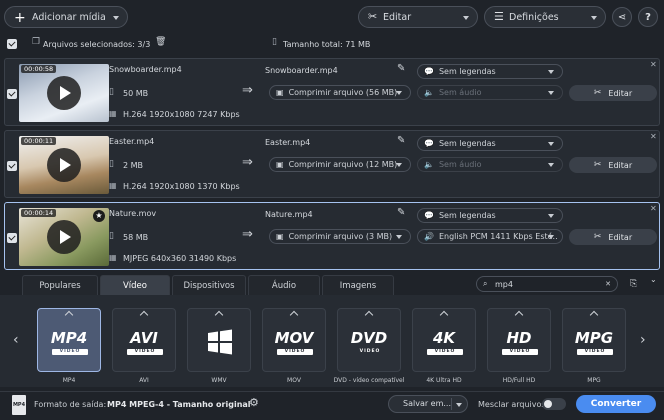 Image resolution: width=664 pixels, height=420 pixels. I want to click on windows-logo-icon, so click(220, 342).